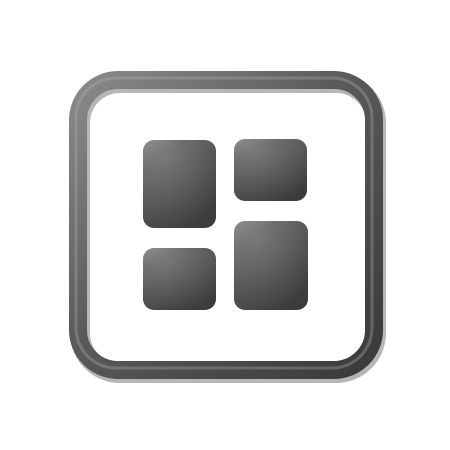 Image resolution: width=450 pixels, height=450 pixels. What do you see at coordinates (179, 279) in the screenshot?
I see `layout-tile-bottom-left` at bounding box center [179, 279].